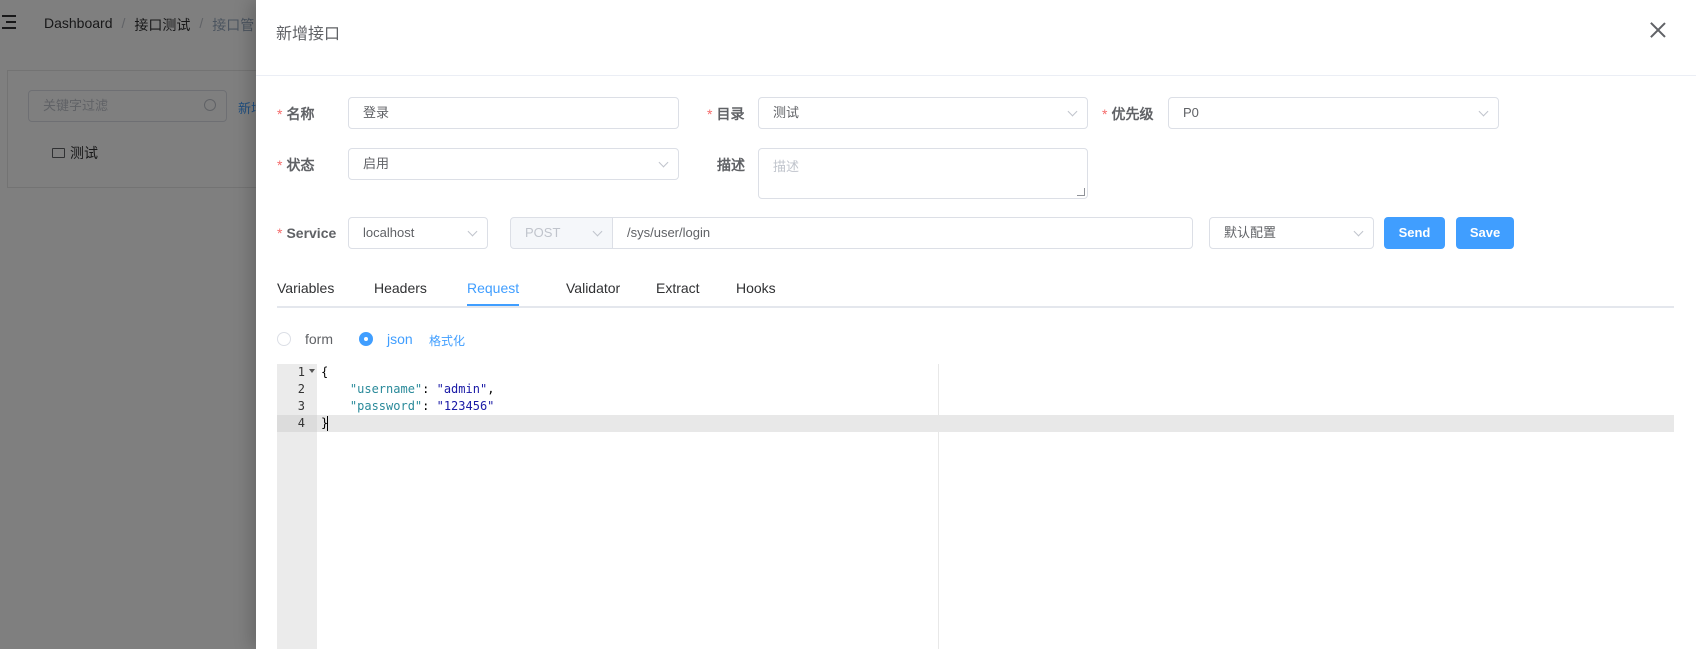 This screenshot has height=649, width=1696. What do you see at coordinates (975, 423) in the screenshot?
I see `active-line-highlight` at bounding box center [975, 423].